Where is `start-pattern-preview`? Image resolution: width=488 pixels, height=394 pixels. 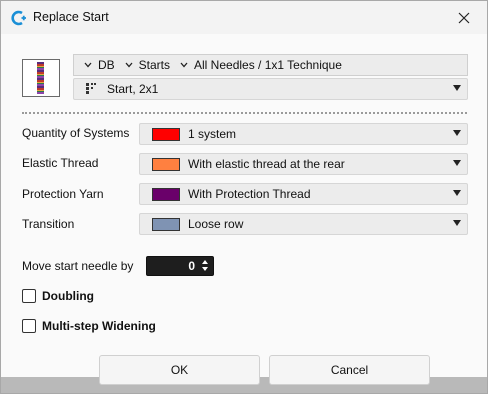
start-pattern-preview is located at coordinates (40, 78).